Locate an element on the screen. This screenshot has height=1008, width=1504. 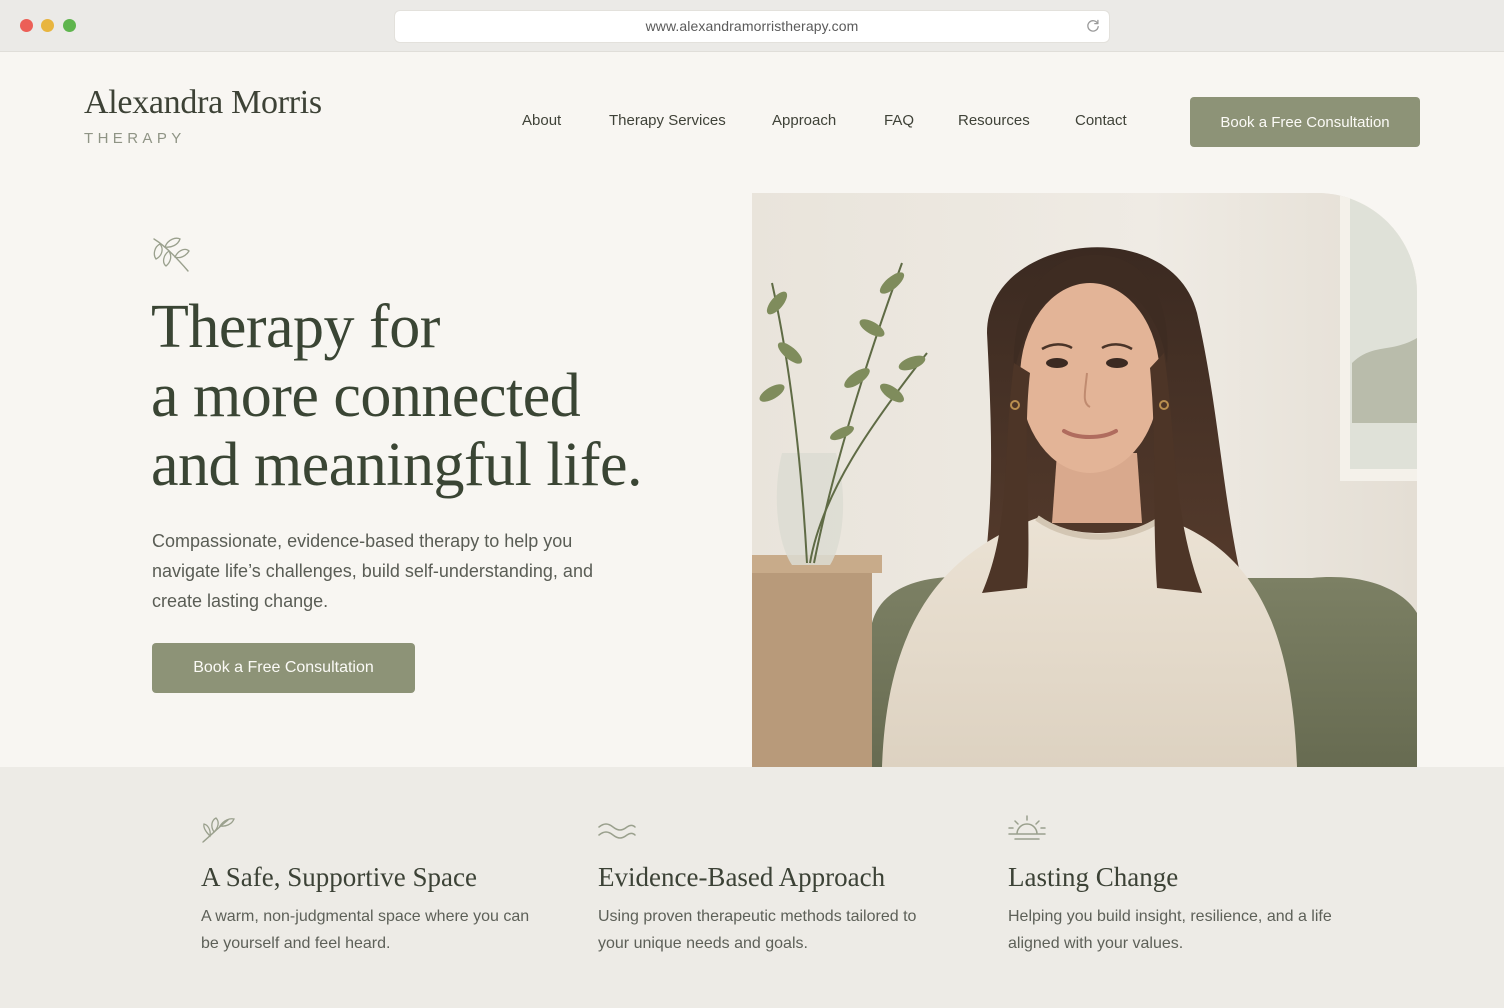
minimize-window-button is located at coordinates (47, 25).